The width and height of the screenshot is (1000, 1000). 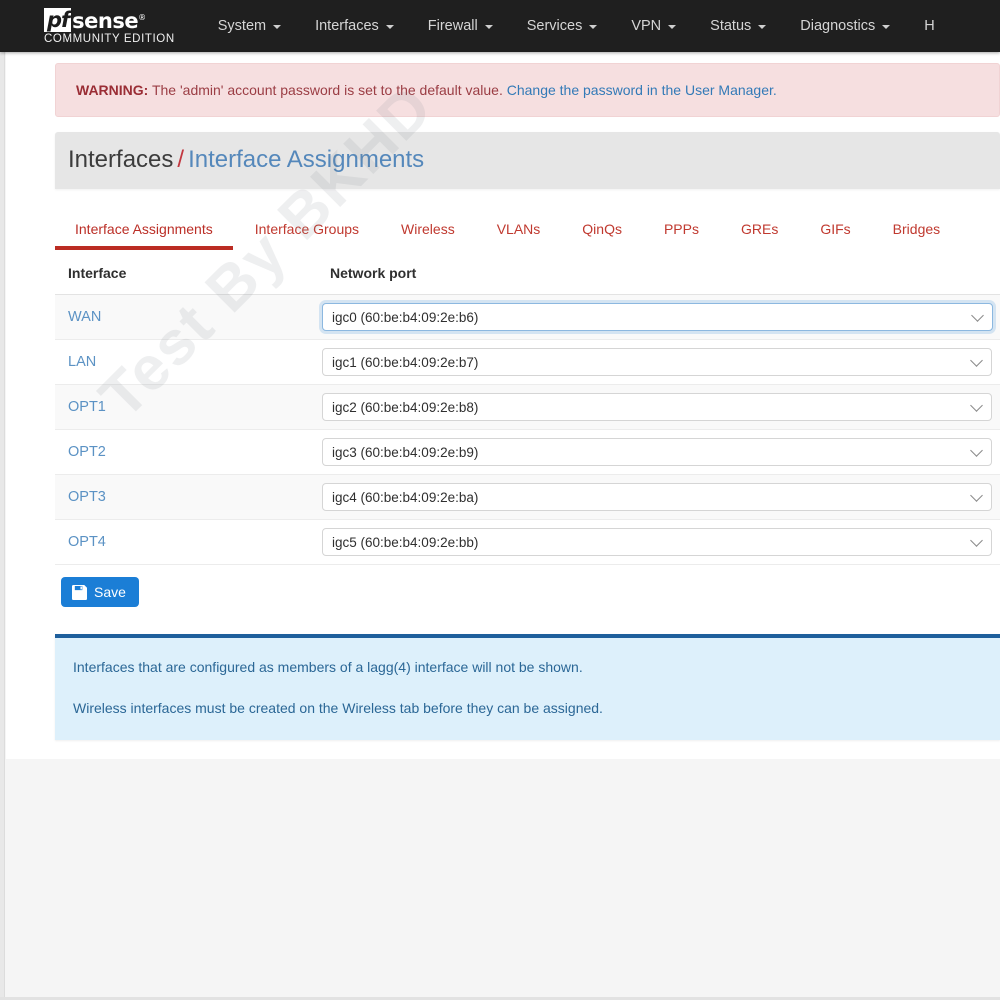 I want to click on cell-network-port: igc4 (60:be:b4:09:2e:ba), so click(x=658, y=497).